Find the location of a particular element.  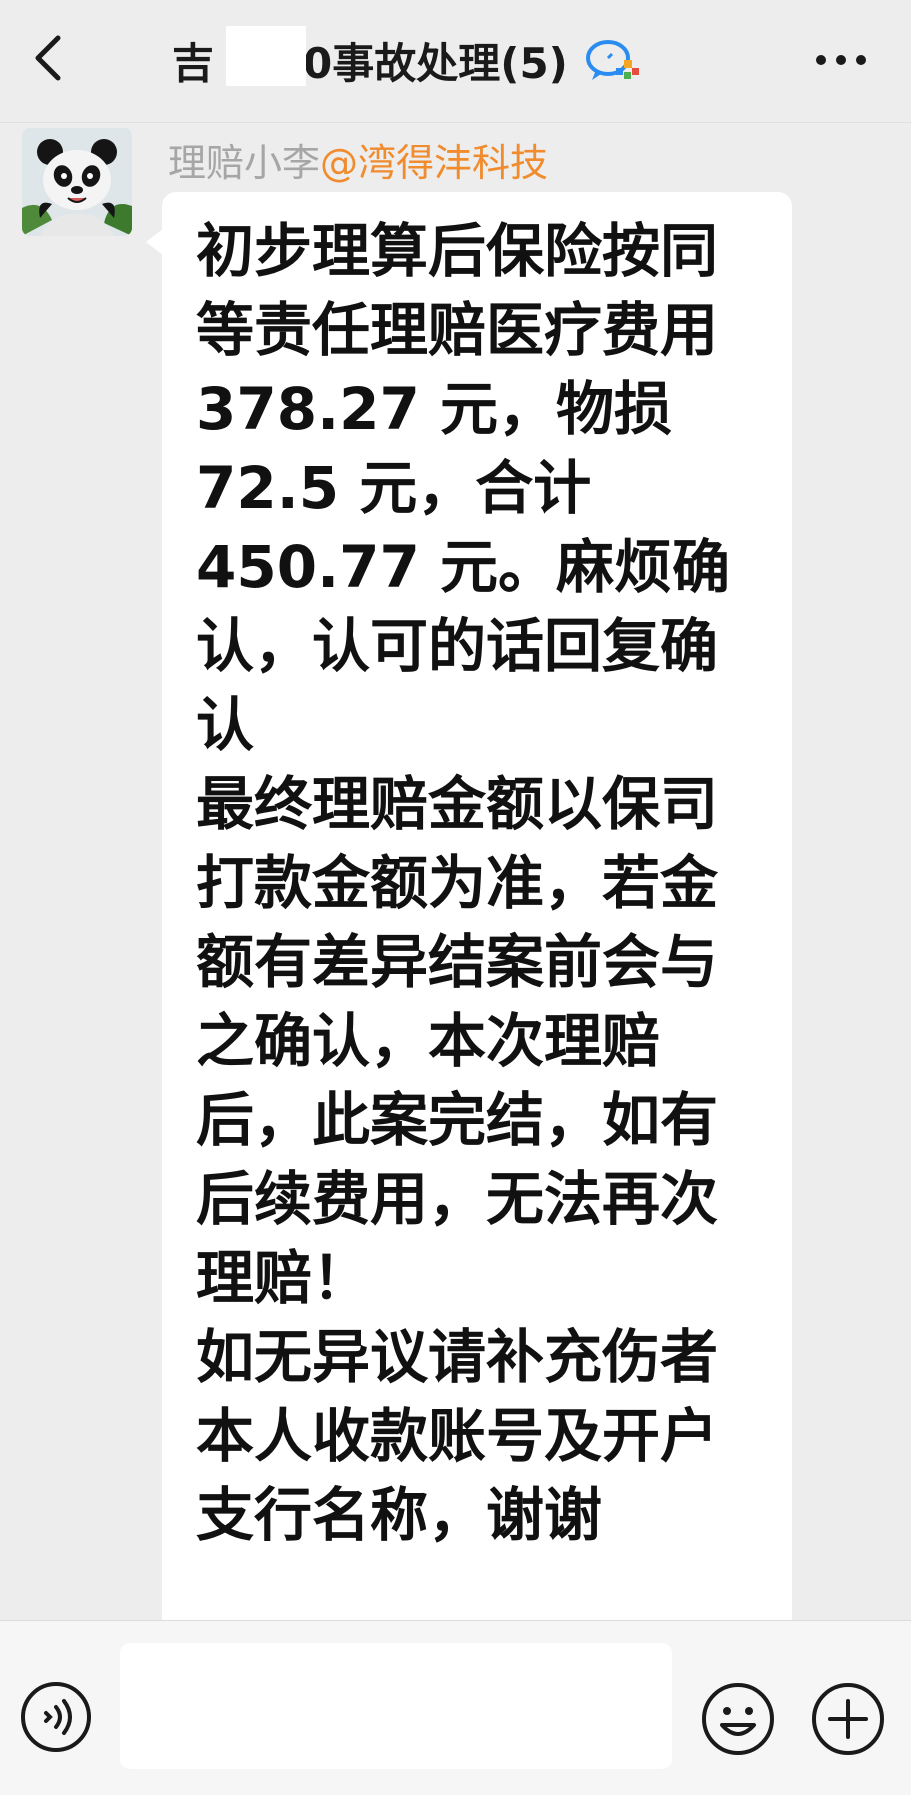

message-input is located at coordinates (396, 1706).